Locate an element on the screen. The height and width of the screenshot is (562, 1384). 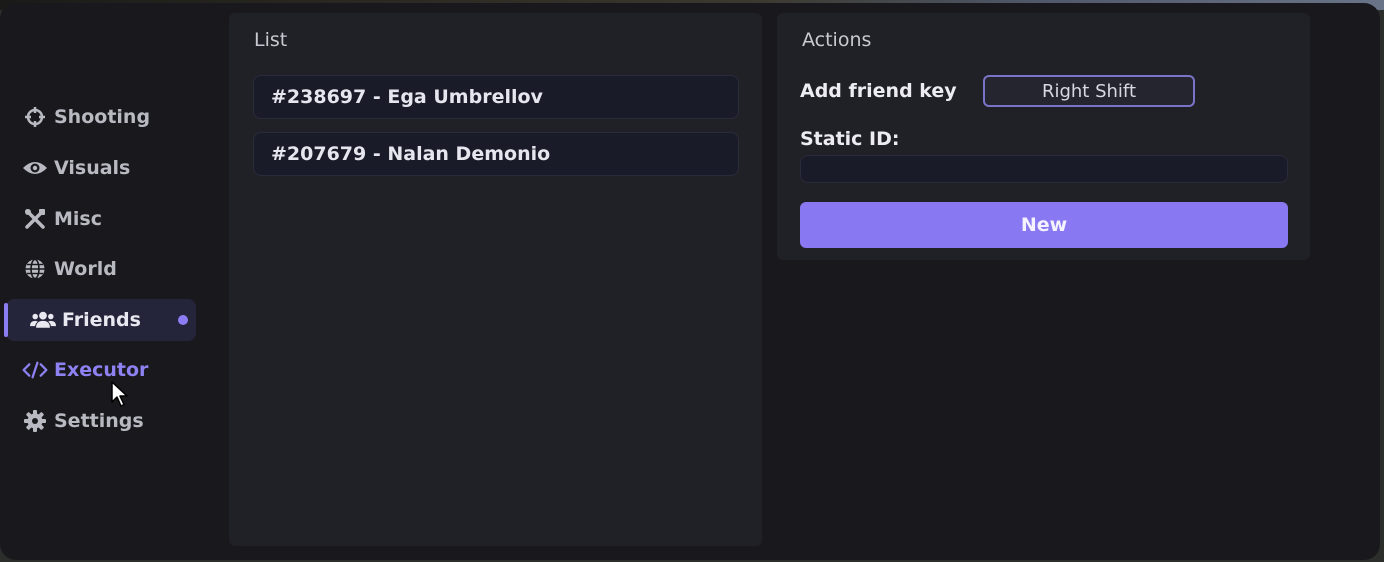
new-friend-button: New is located at coordinates (1044, 225).